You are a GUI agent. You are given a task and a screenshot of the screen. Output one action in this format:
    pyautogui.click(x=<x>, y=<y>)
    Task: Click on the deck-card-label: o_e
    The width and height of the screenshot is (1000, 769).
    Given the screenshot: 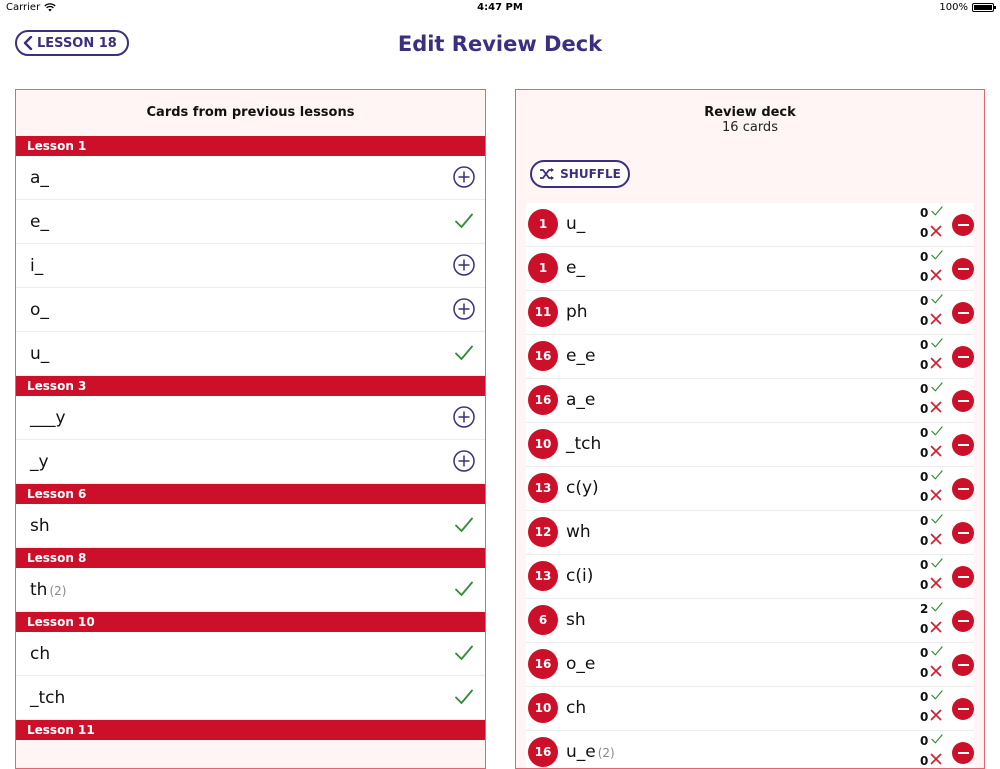 What is the action you would take?
    pyautogui.click(x=580, y=664)
    